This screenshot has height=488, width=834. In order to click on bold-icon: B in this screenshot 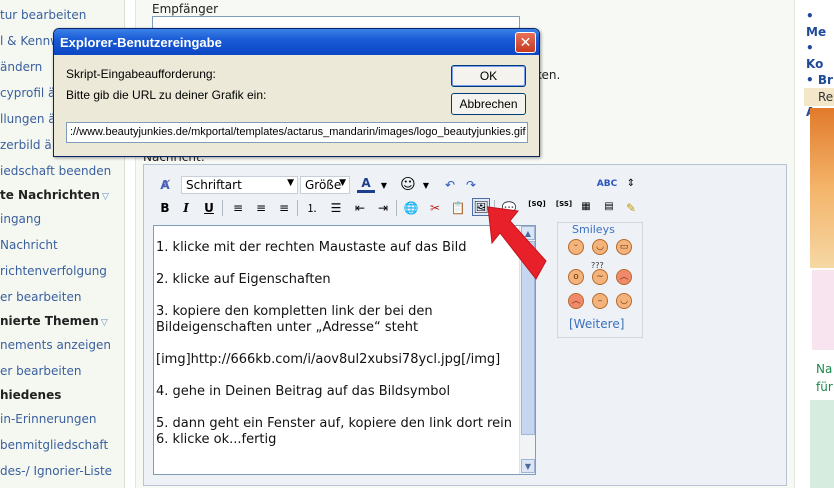, I will do `click(165, 208)`.